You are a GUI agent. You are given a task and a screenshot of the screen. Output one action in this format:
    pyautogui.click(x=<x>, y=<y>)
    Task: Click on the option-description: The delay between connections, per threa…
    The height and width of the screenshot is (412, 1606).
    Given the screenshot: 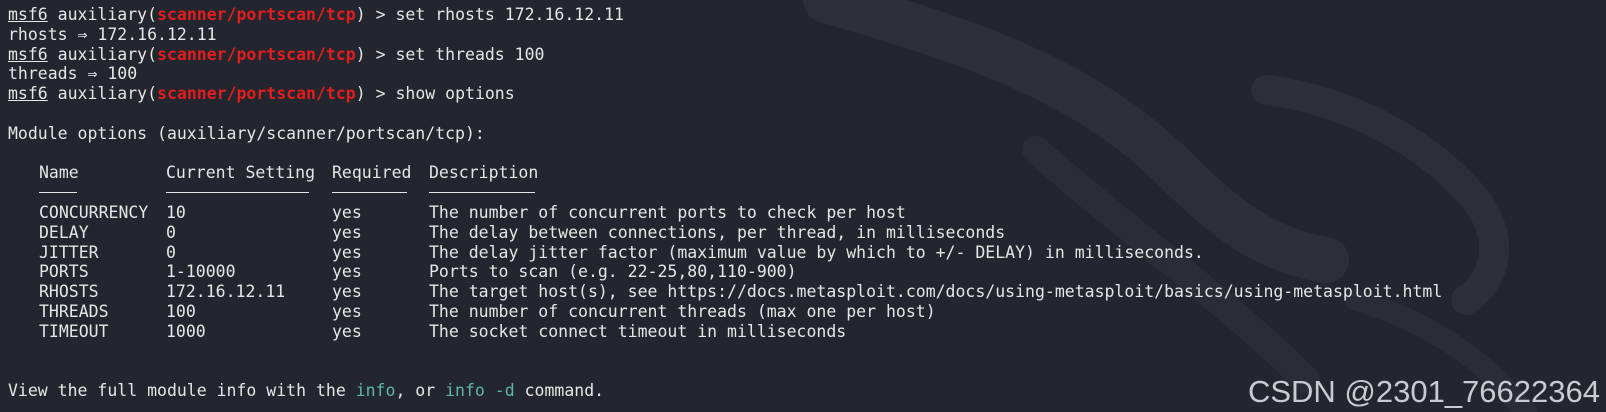 What is the action you would take?
    pyautogui.click(x=717, y=232)
    